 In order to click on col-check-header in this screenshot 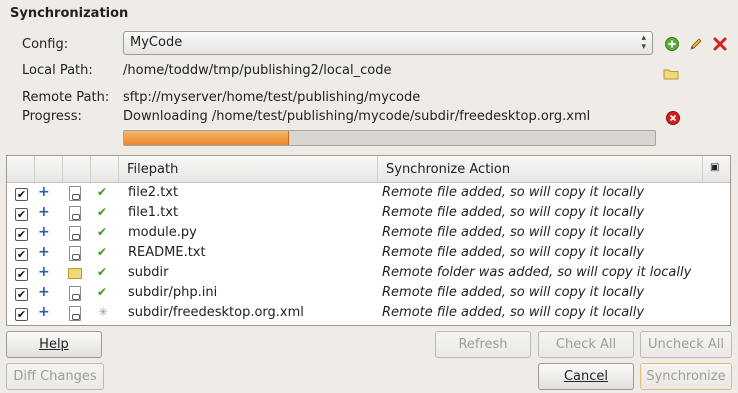, I will do `click(21, 169)`.